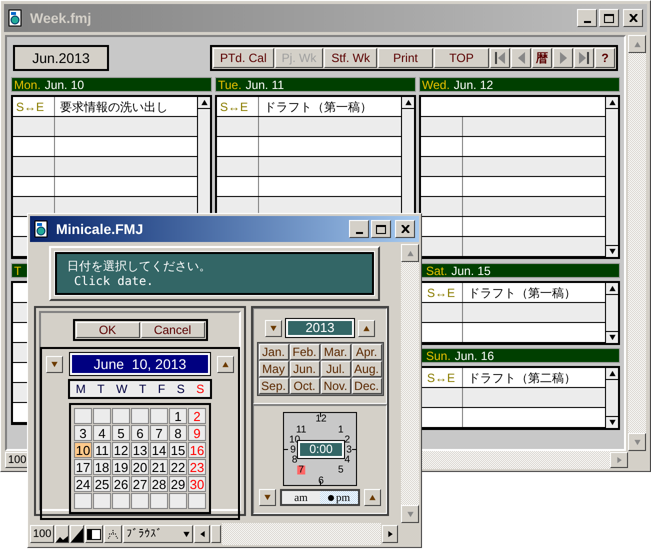 The image size is (651, 550). I want to click on period-toggle: pm, so click(339, 497).